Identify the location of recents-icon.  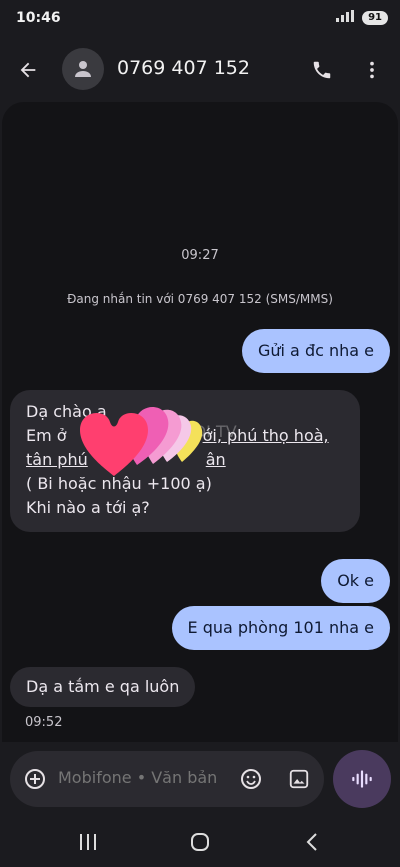
(88, 842).